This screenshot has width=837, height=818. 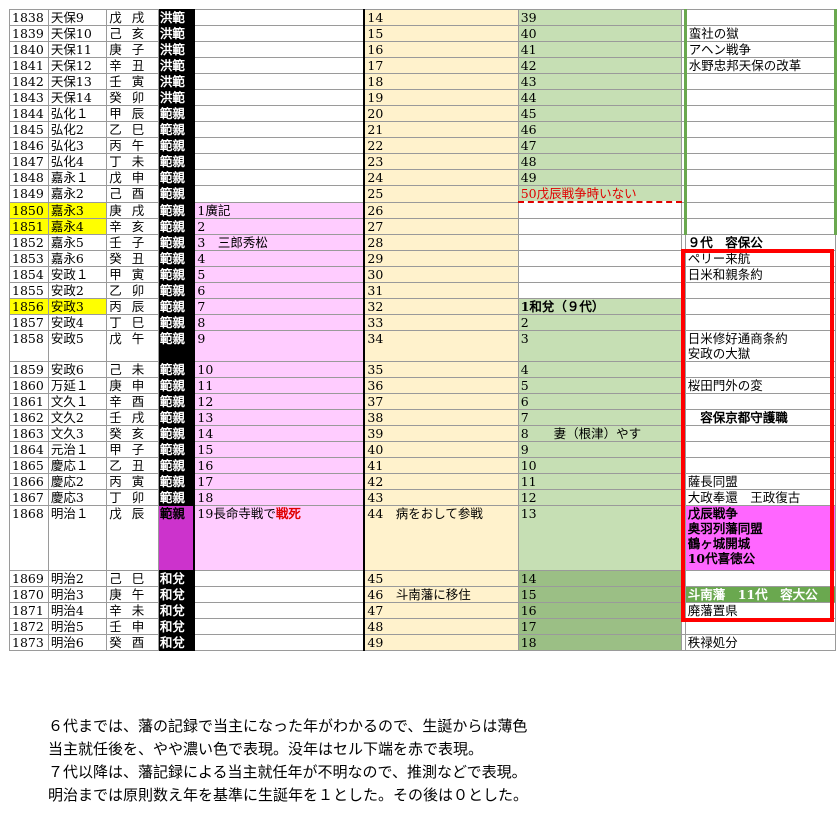 I want to click on cell-c4: 蛮社の獄, so click(x=760, y=33).